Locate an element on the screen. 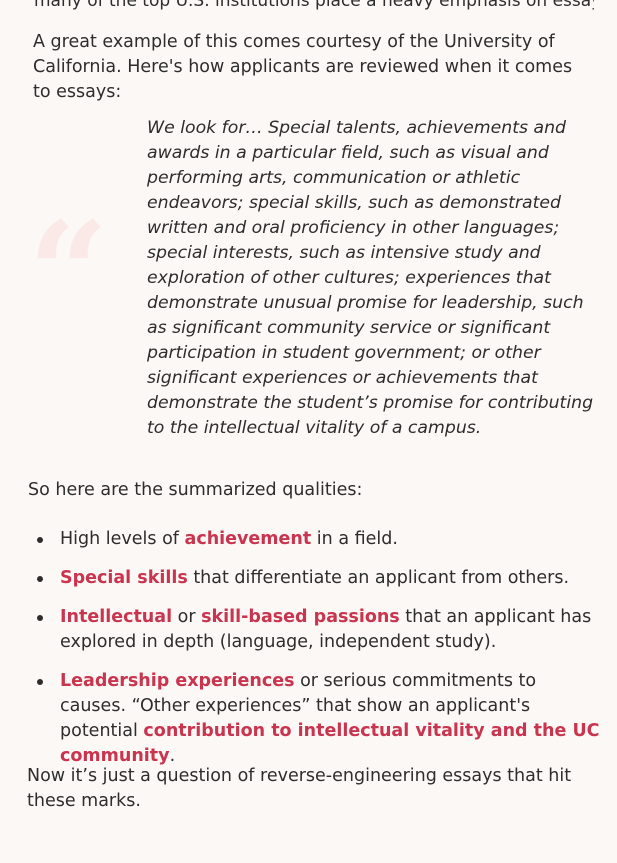 The width and height of the screenshot is (617, 863). bullet-text: in a field. is located at coordinates (354, 539).